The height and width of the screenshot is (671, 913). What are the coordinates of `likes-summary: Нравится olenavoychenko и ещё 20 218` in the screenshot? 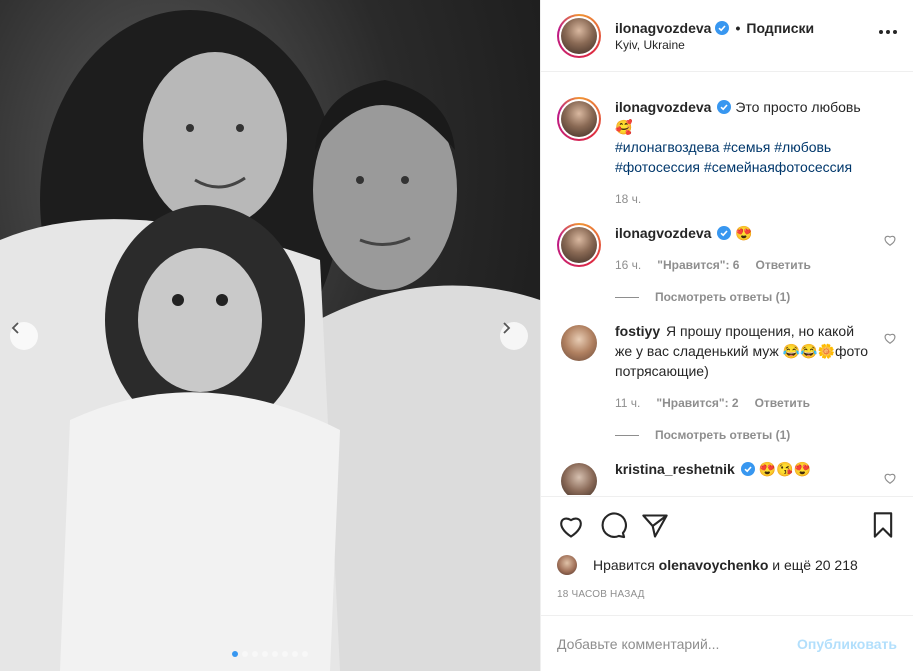 It's located at (727, 565).